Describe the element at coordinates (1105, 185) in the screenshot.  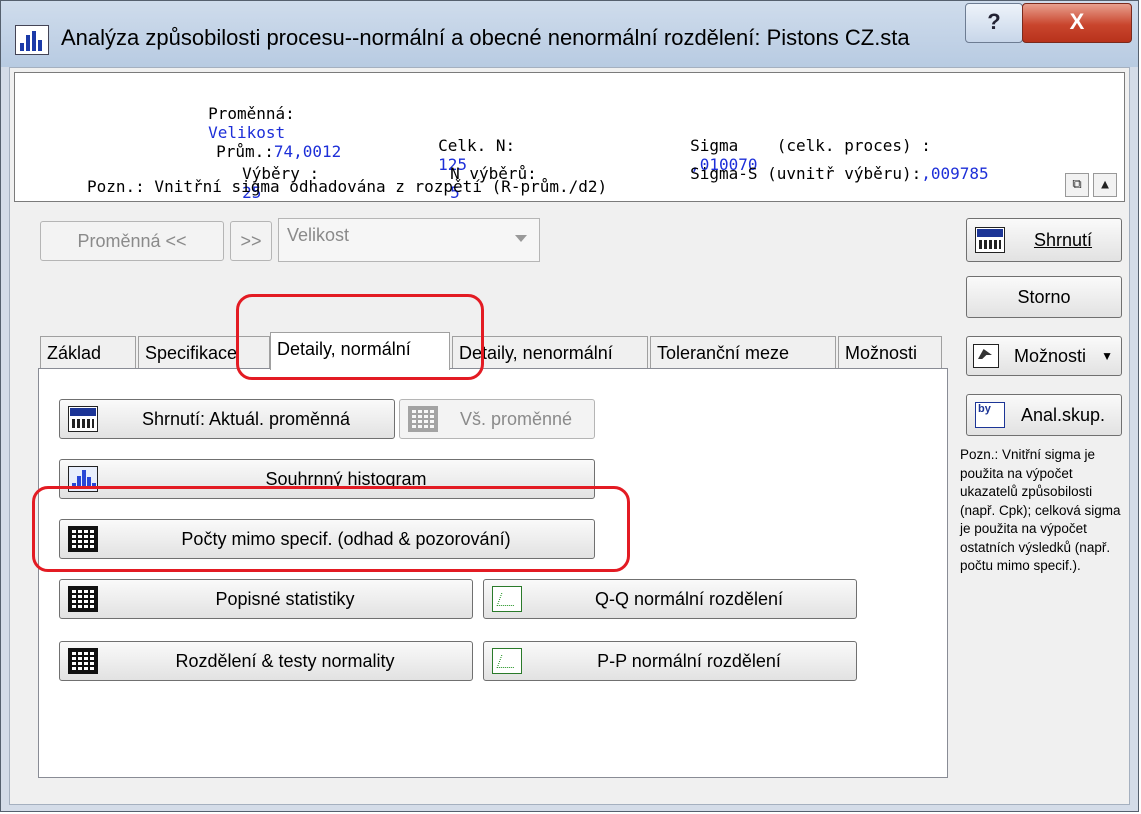
I see `collapse-arrow-icon: ▲` at that location.